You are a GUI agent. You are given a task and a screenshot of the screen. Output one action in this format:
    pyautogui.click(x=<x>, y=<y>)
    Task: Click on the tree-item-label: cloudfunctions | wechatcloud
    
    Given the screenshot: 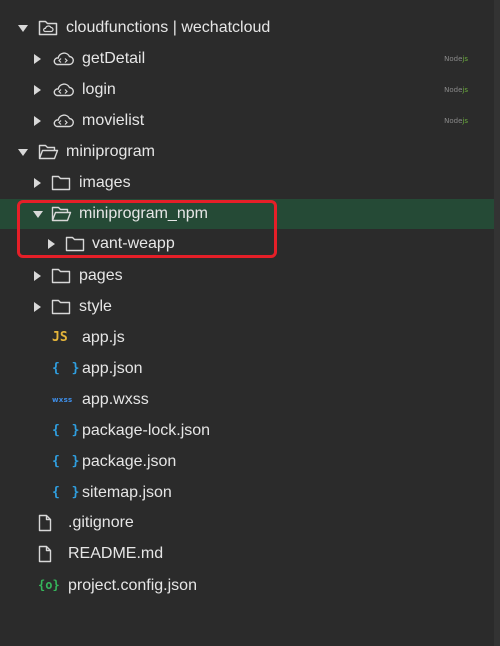 What is the action you would take?
    pyautogui.click(x=168, y=27)
    